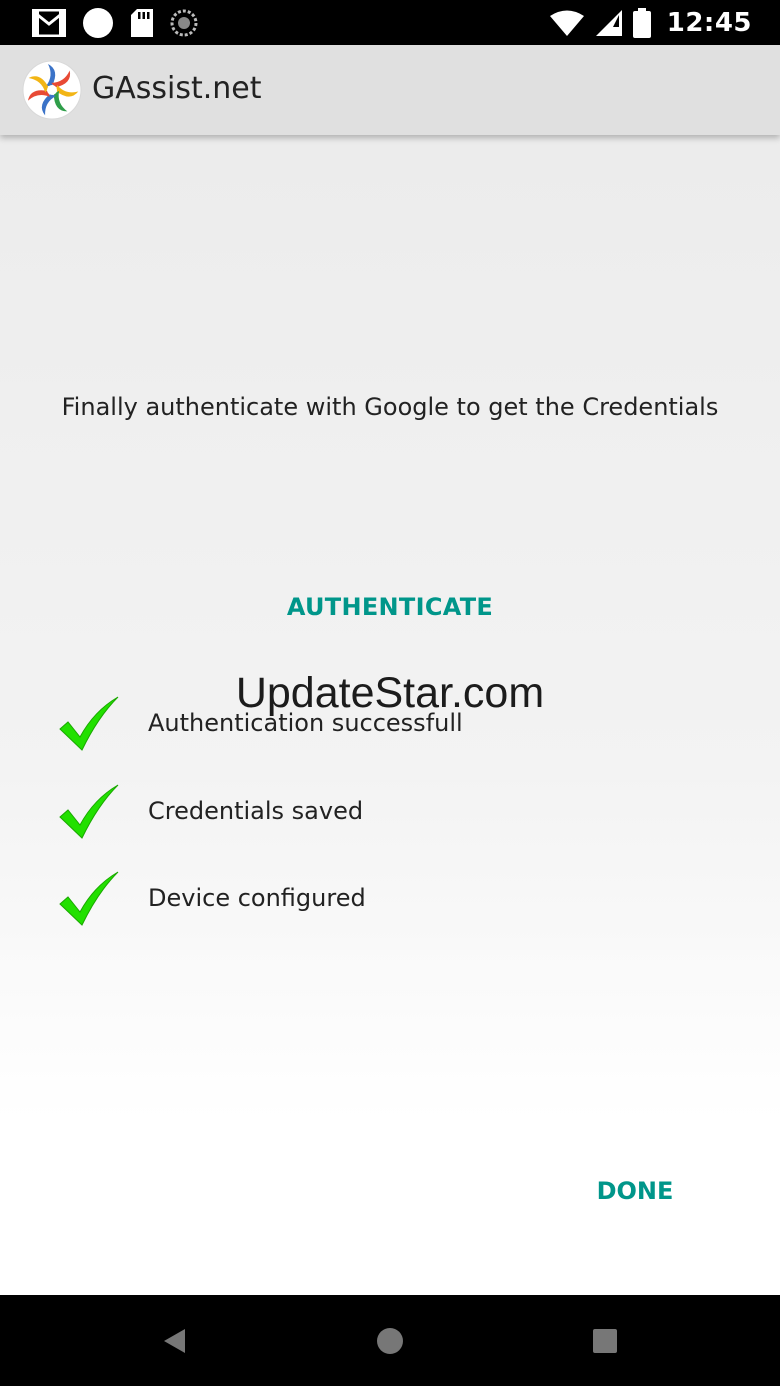  What do you see at coordinates (709, 23) in the screenshot?
I see `status-time: 12:45` at bounding box center [709, 23].